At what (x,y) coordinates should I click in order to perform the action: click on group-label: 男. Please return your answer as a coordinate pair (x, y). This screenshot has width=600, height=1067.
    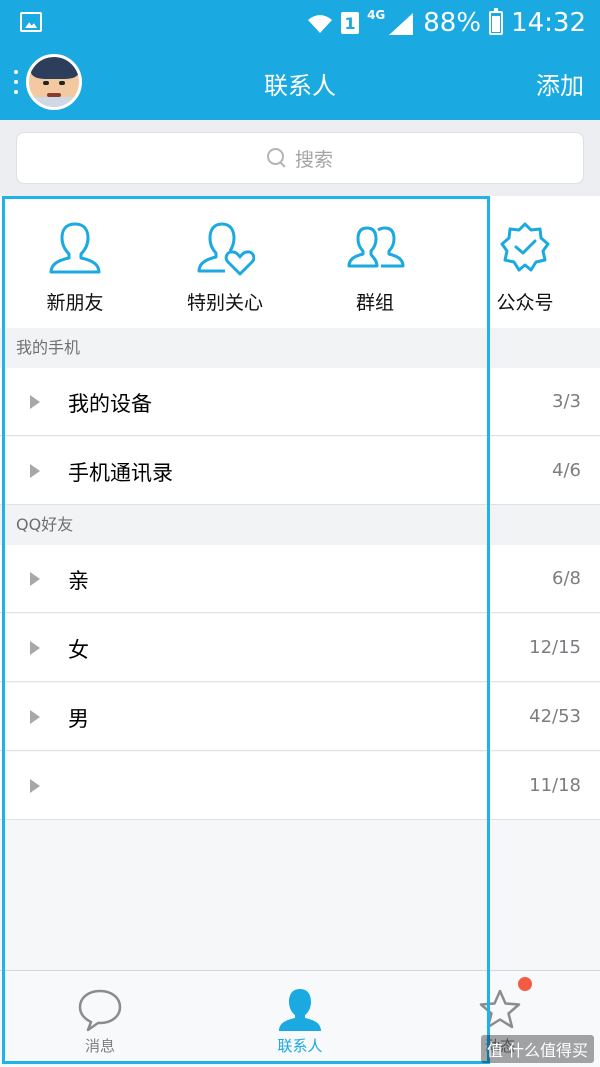
    Looking at the image, I should click on (78, 719).